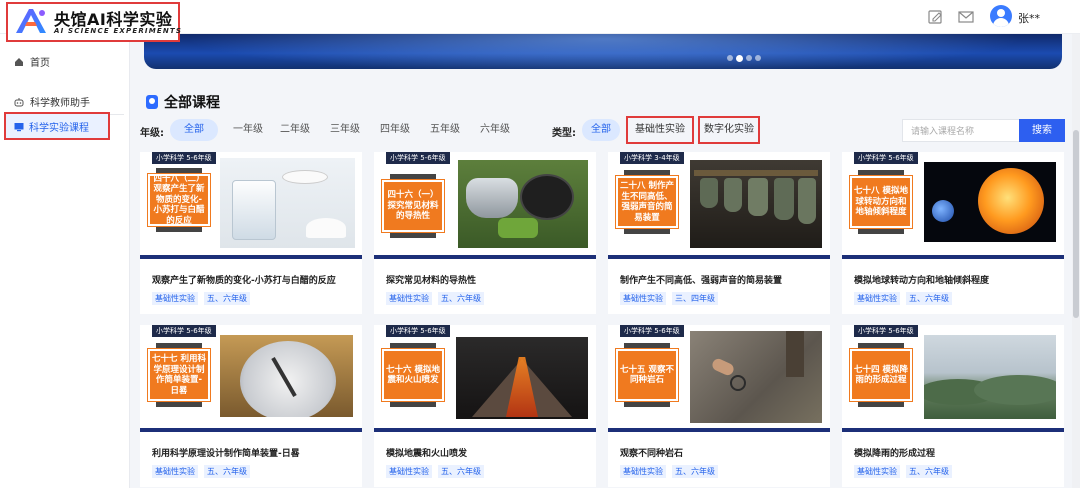 The width and height of the screenshot is (1080, 488). Describe the element at coordinates (966, 17) in the screenshot. I see `mail-icon` at that location.